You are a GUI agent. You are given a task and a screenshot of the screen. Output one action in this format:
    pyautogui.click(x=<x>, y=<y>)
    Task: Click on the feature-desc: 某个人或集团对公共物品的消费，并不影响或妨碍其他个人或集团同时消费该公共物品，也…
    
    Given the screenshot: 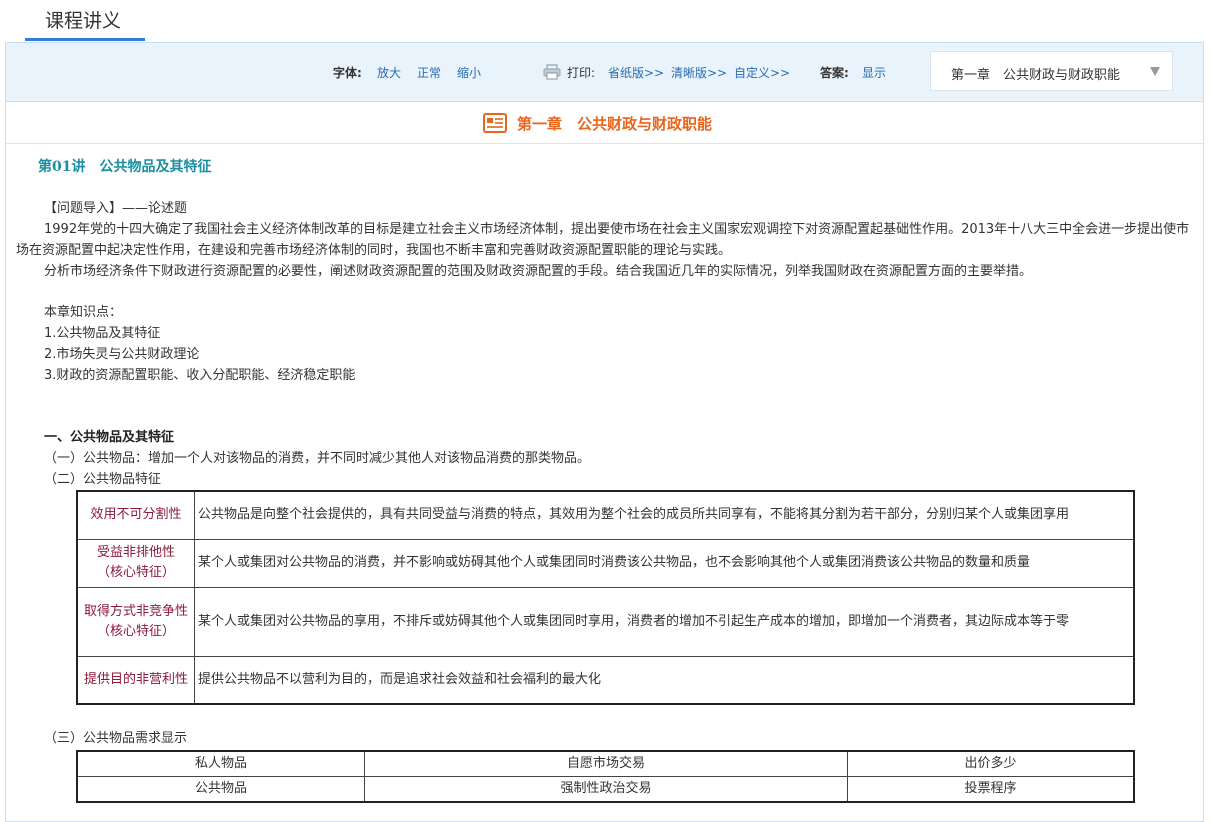 What is the action you would take?
    pyautogui.click(x=664, y=563)
    